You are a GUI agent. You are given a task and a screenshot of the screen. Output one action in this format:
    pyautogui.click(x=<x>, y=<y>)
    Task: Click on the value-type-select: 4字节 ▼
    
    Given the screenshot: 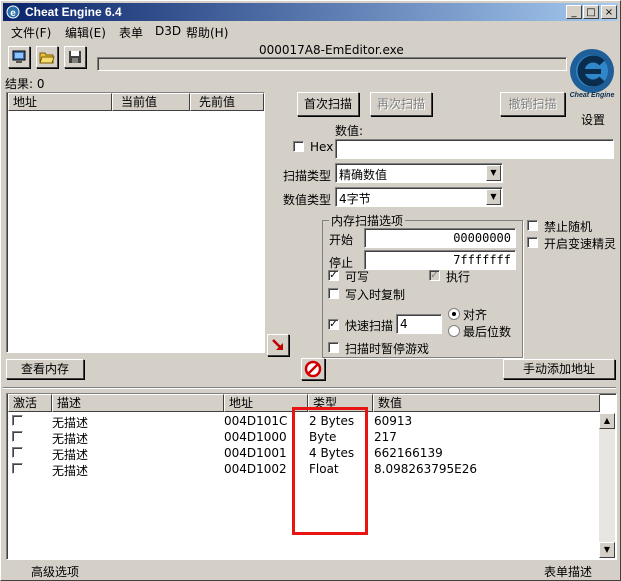 What is the action you would take?
    pyautogui.click(x=419, y=197)
    